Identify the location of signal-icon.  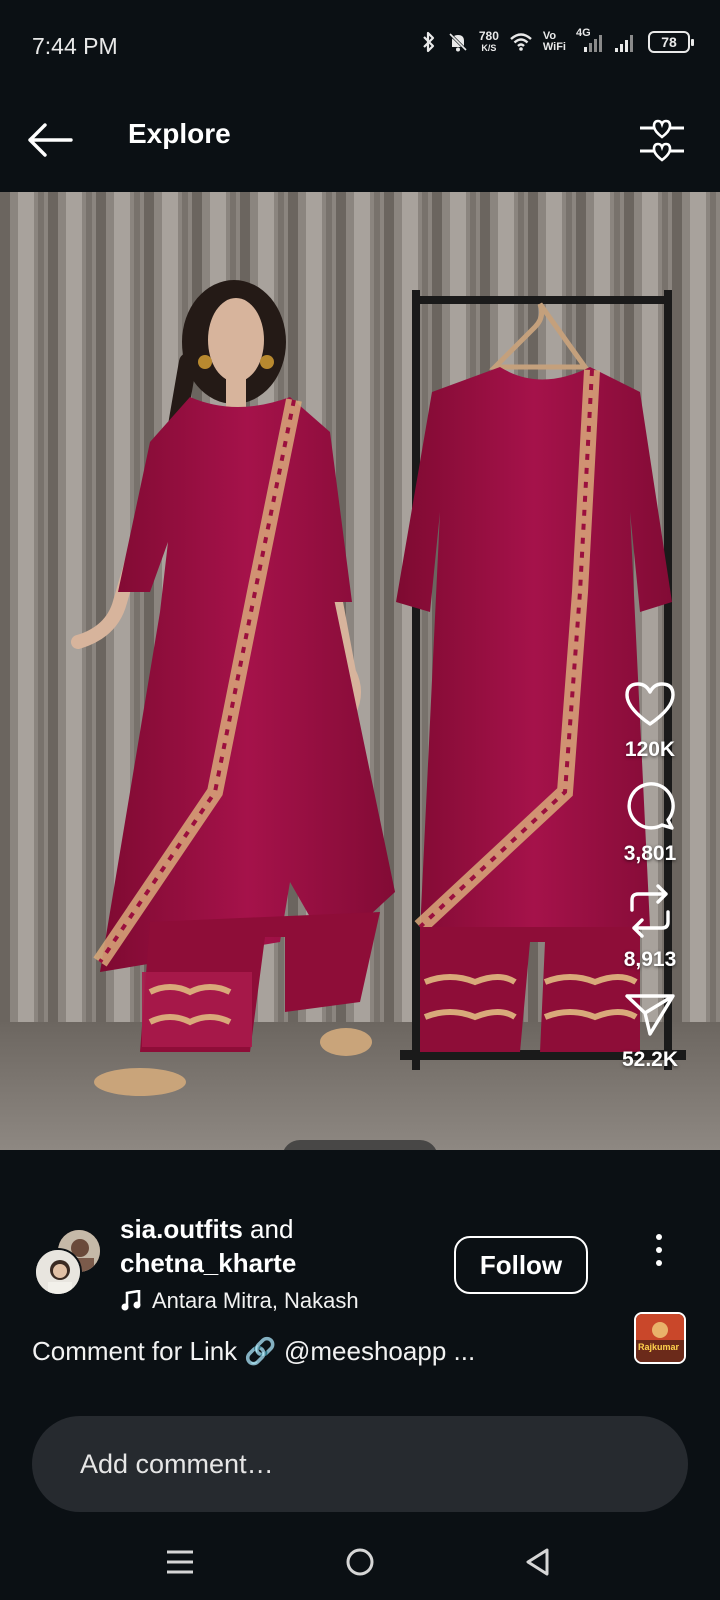
(626, 42).